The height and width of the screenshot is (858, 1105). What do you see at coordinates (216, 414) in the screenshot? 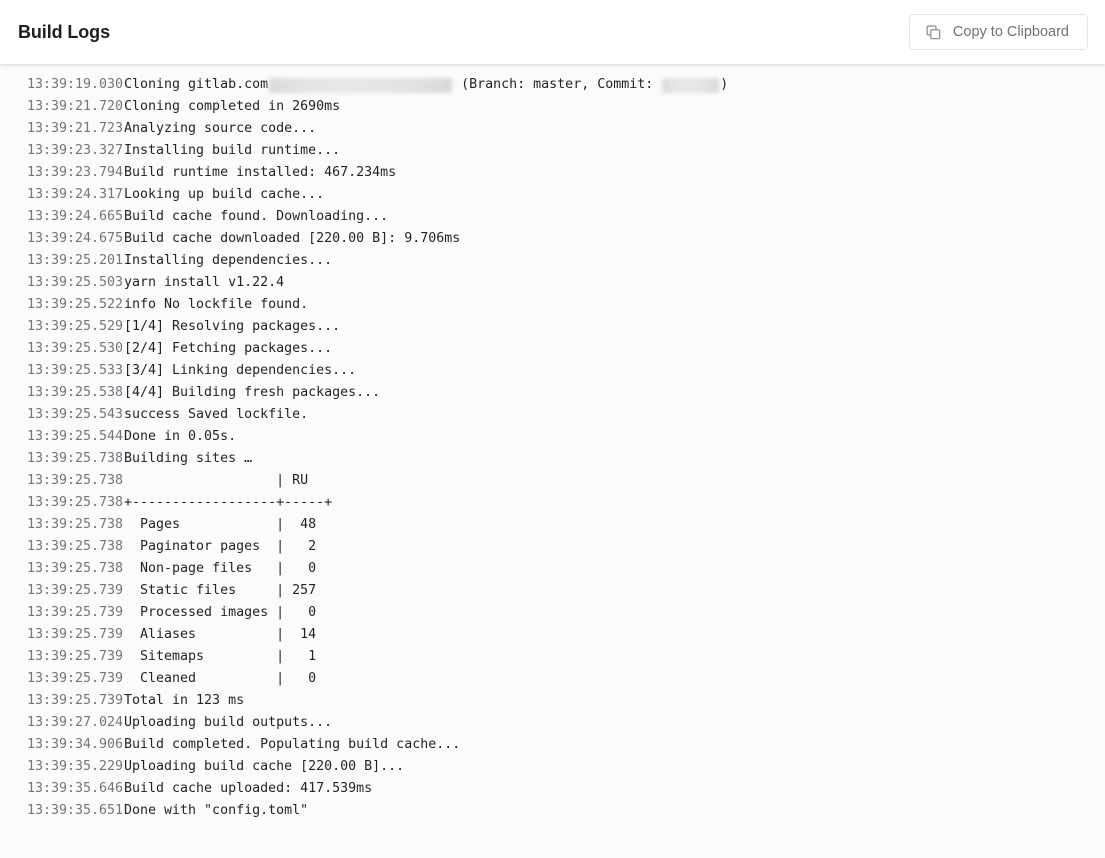
I see `log-message: success Saved lockfile.` at bounding box center [216, 414].